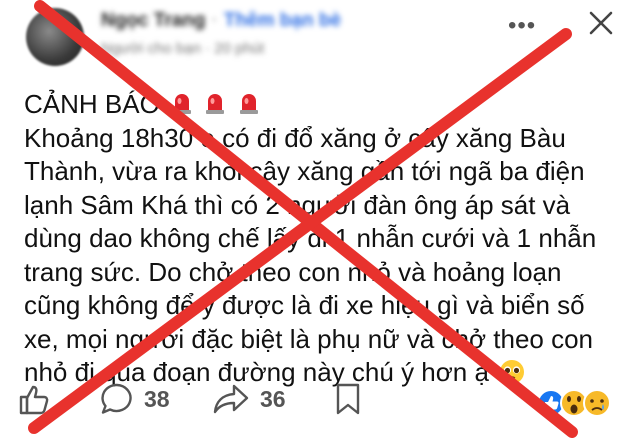 The image size is (640, 438). Describe the element at coordinates (601, 23) in the screenshot. I see `close-icon` at that location.